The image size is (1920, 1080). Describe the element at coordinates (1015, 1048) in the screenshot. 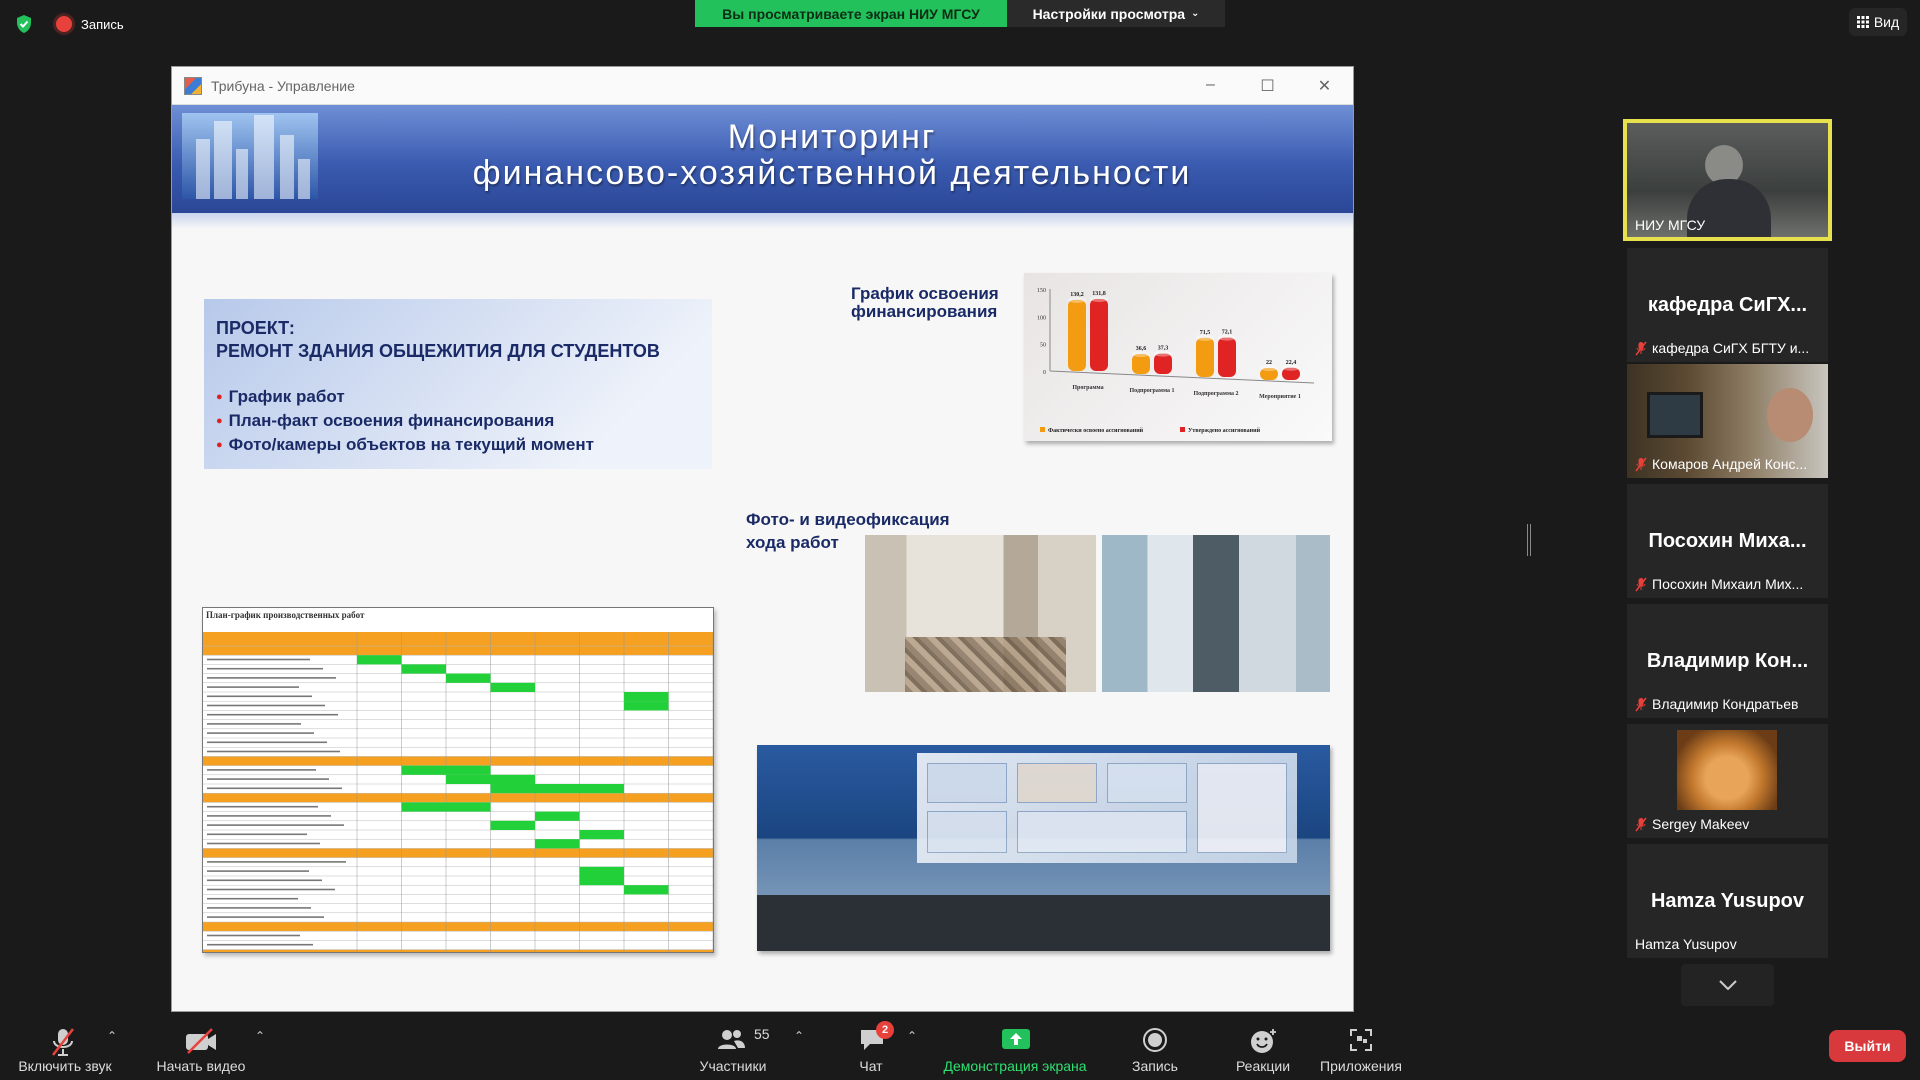

I see `share-screen-button: Демонстрация экрана` at that location.